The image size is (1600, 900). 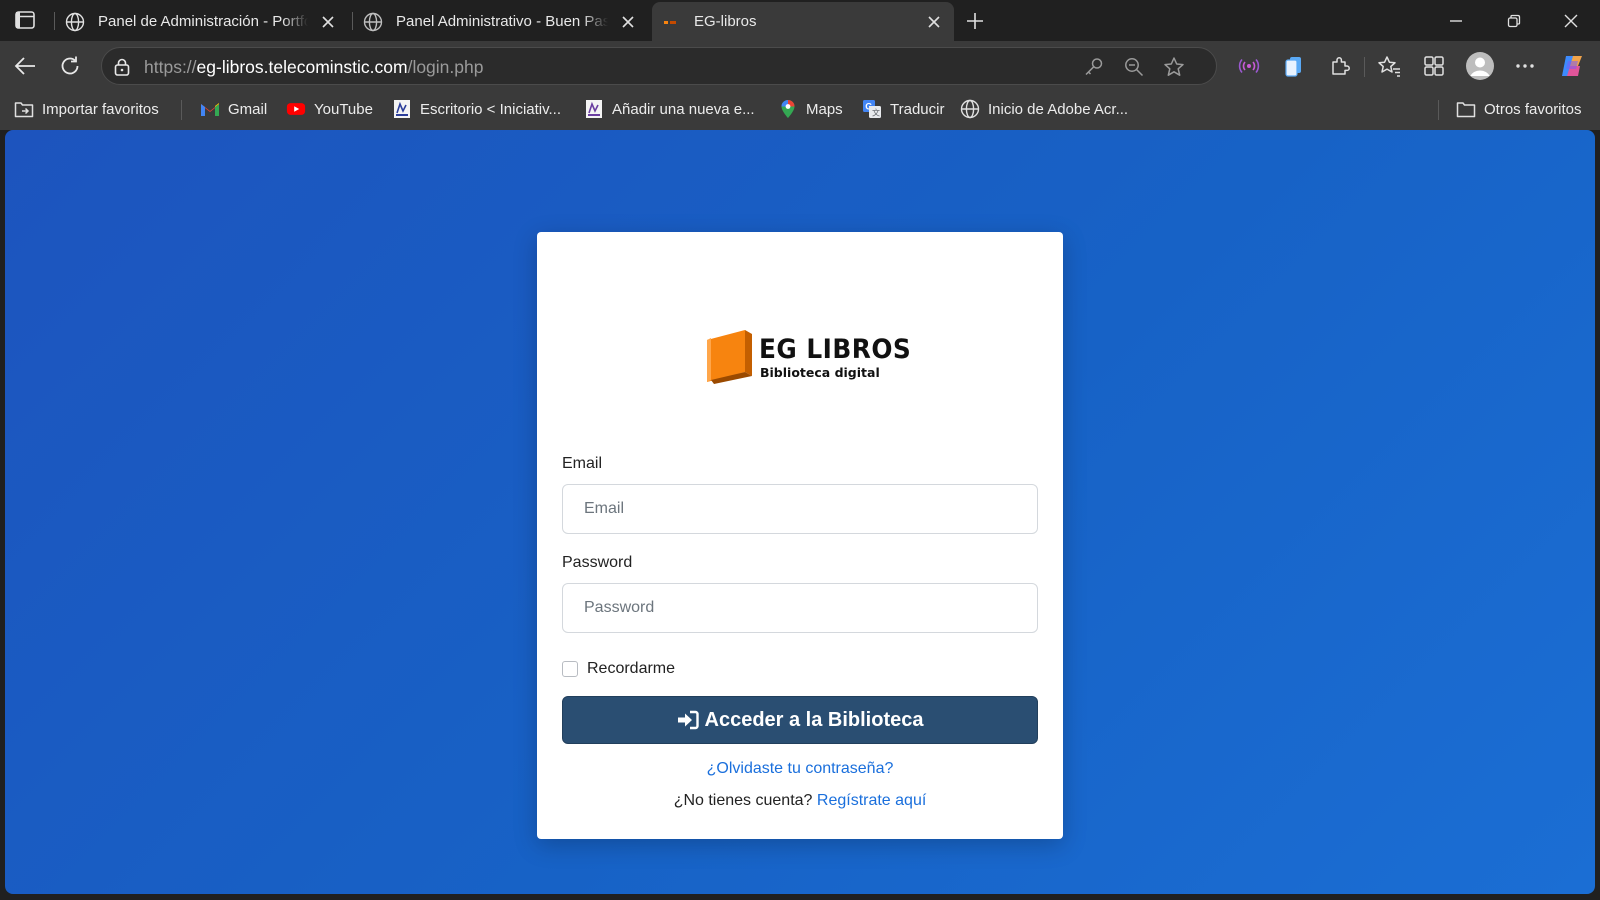 What do you see at coordinates (570, 669) in the screenshot?
I see `remember-me-checkbox` at bounding box center [570, 669].